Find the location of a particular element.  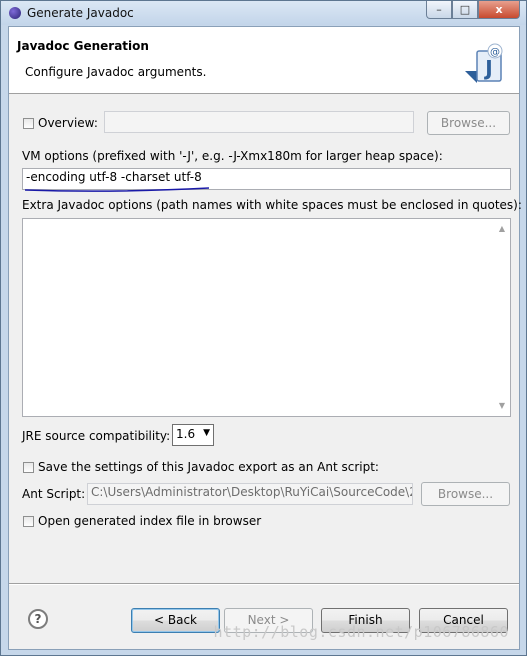

jre-compat-select: 1.6 ▼ is located at coordinates (193, 435).